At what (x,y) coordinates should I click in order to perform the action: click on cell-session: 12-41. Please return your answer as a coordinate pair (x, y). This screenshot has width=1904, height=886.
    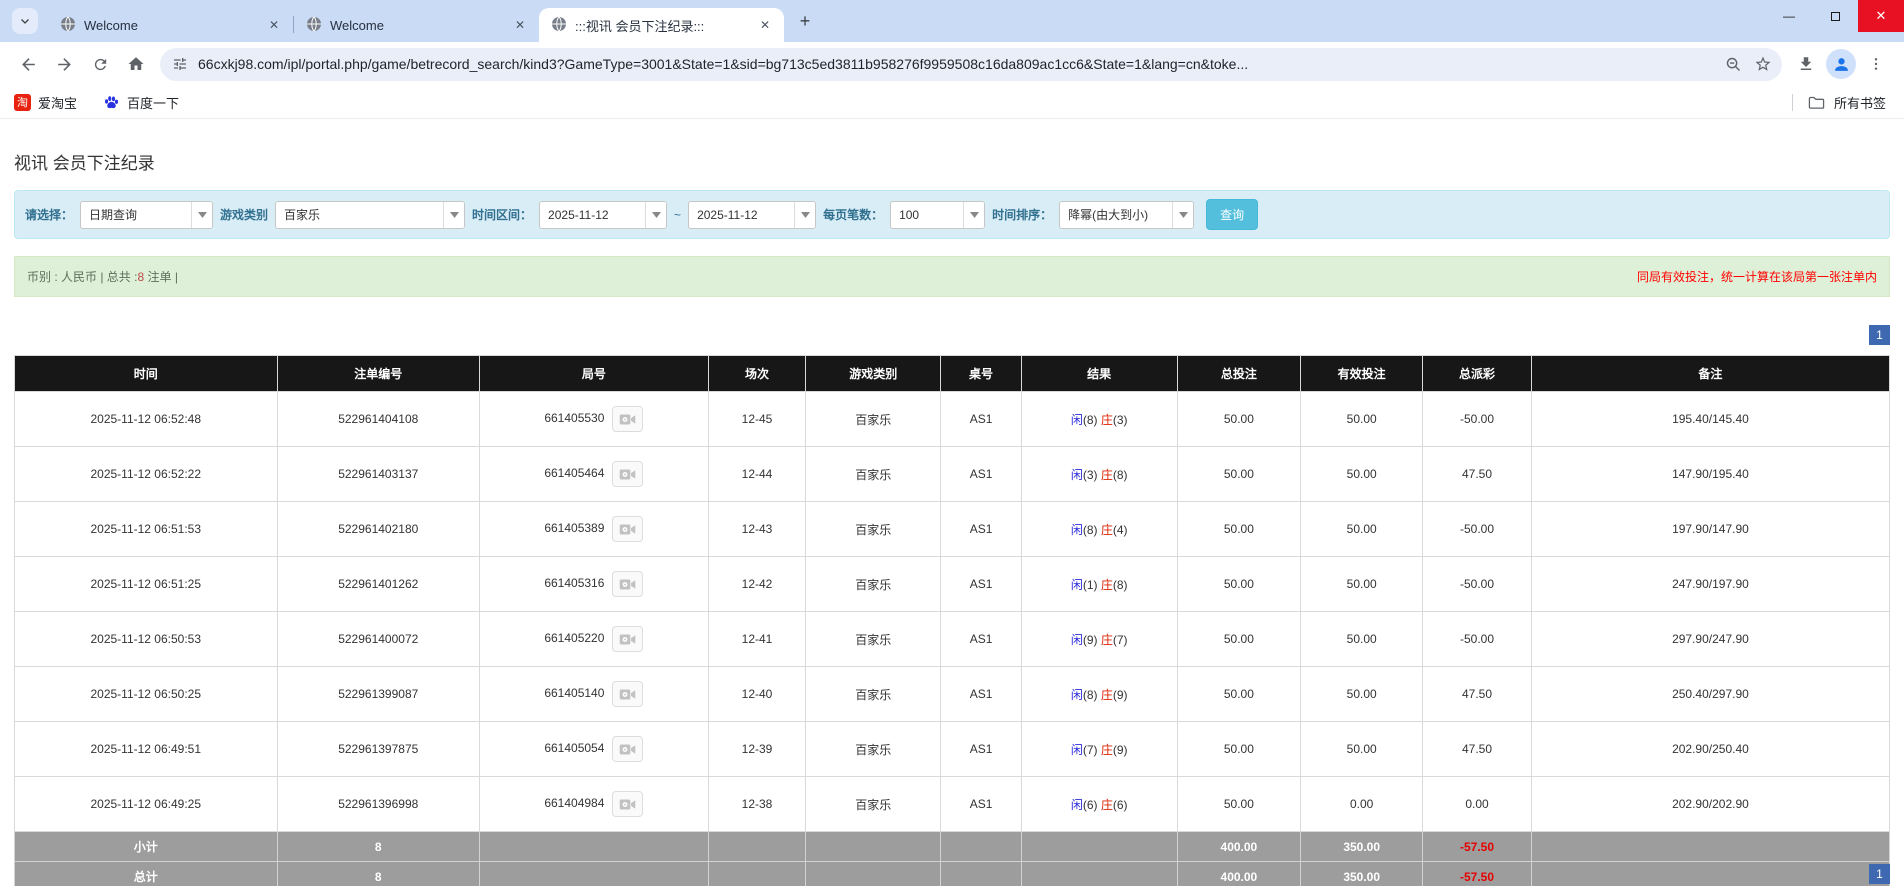
    Looking at the image, I should click on (757, 639).